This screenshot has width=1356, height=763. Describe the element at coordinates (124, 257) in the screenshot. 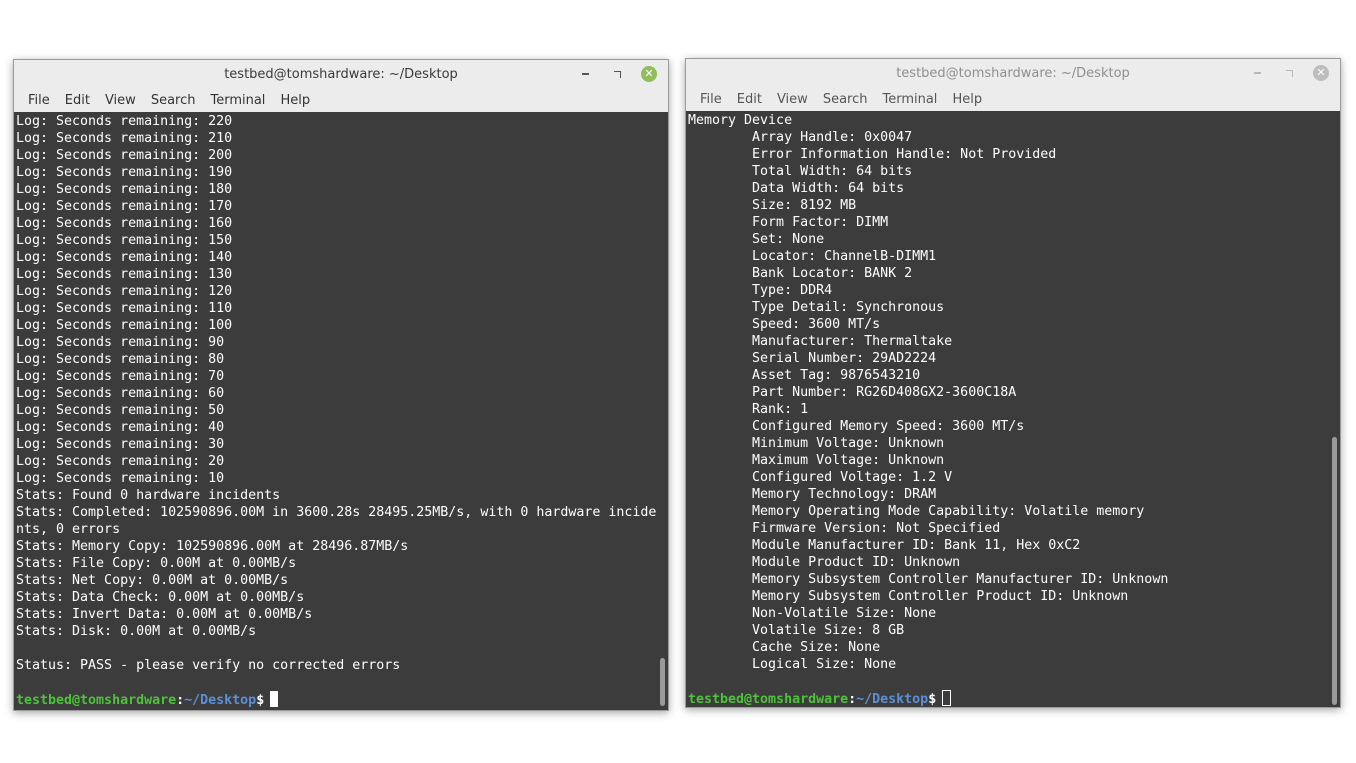

I see `terminal-line: Log: Seconds remaining: 140` at that location.